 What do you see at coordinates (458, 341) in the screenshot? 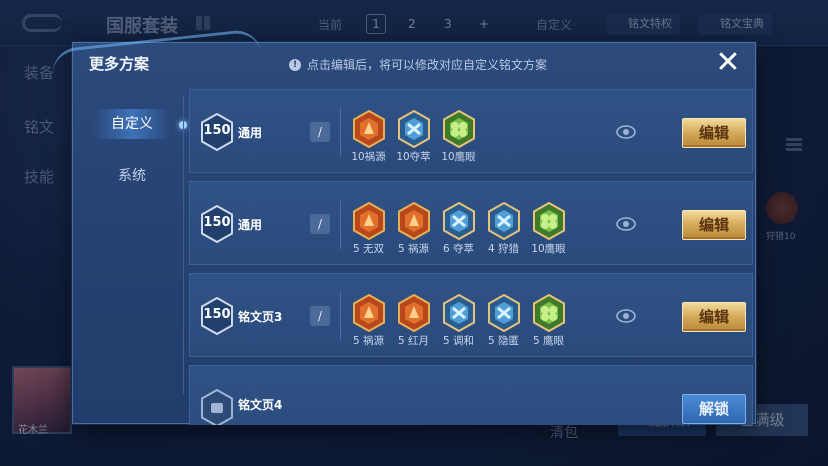
I see `rune-label: 5 调和` at bounding box center [458, 341].